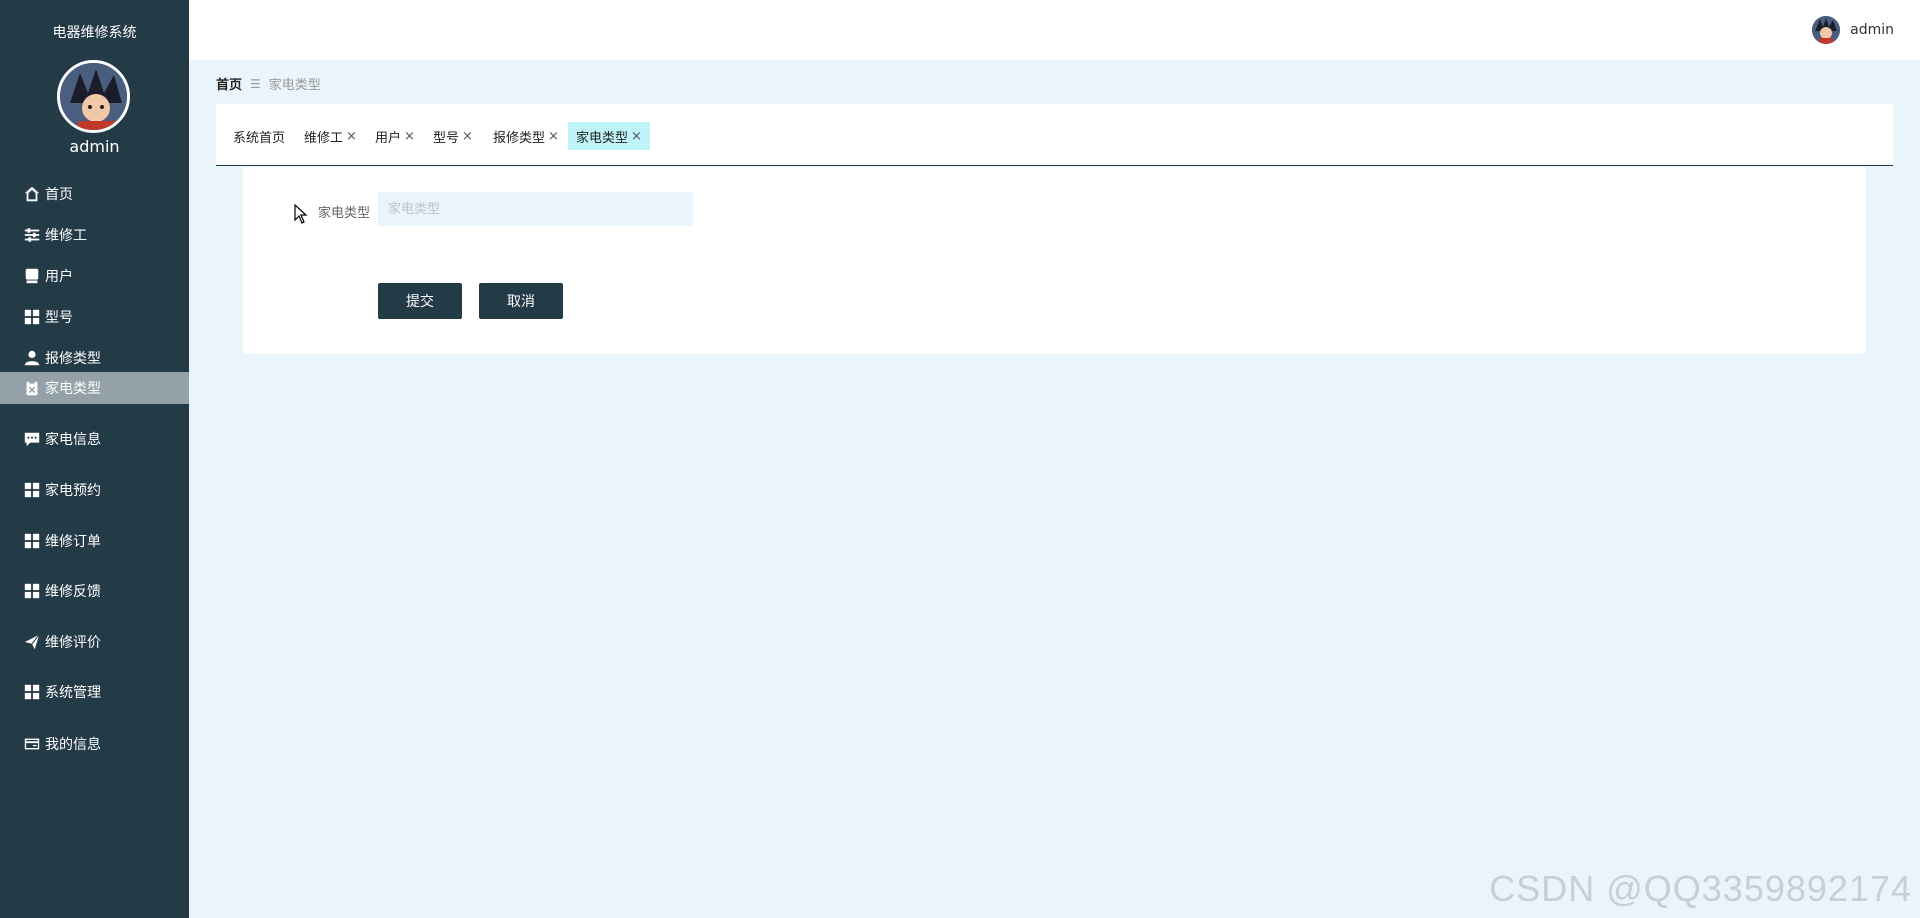  I want to click on sidebar-item-repairman: 维修工, so click(94, 235).